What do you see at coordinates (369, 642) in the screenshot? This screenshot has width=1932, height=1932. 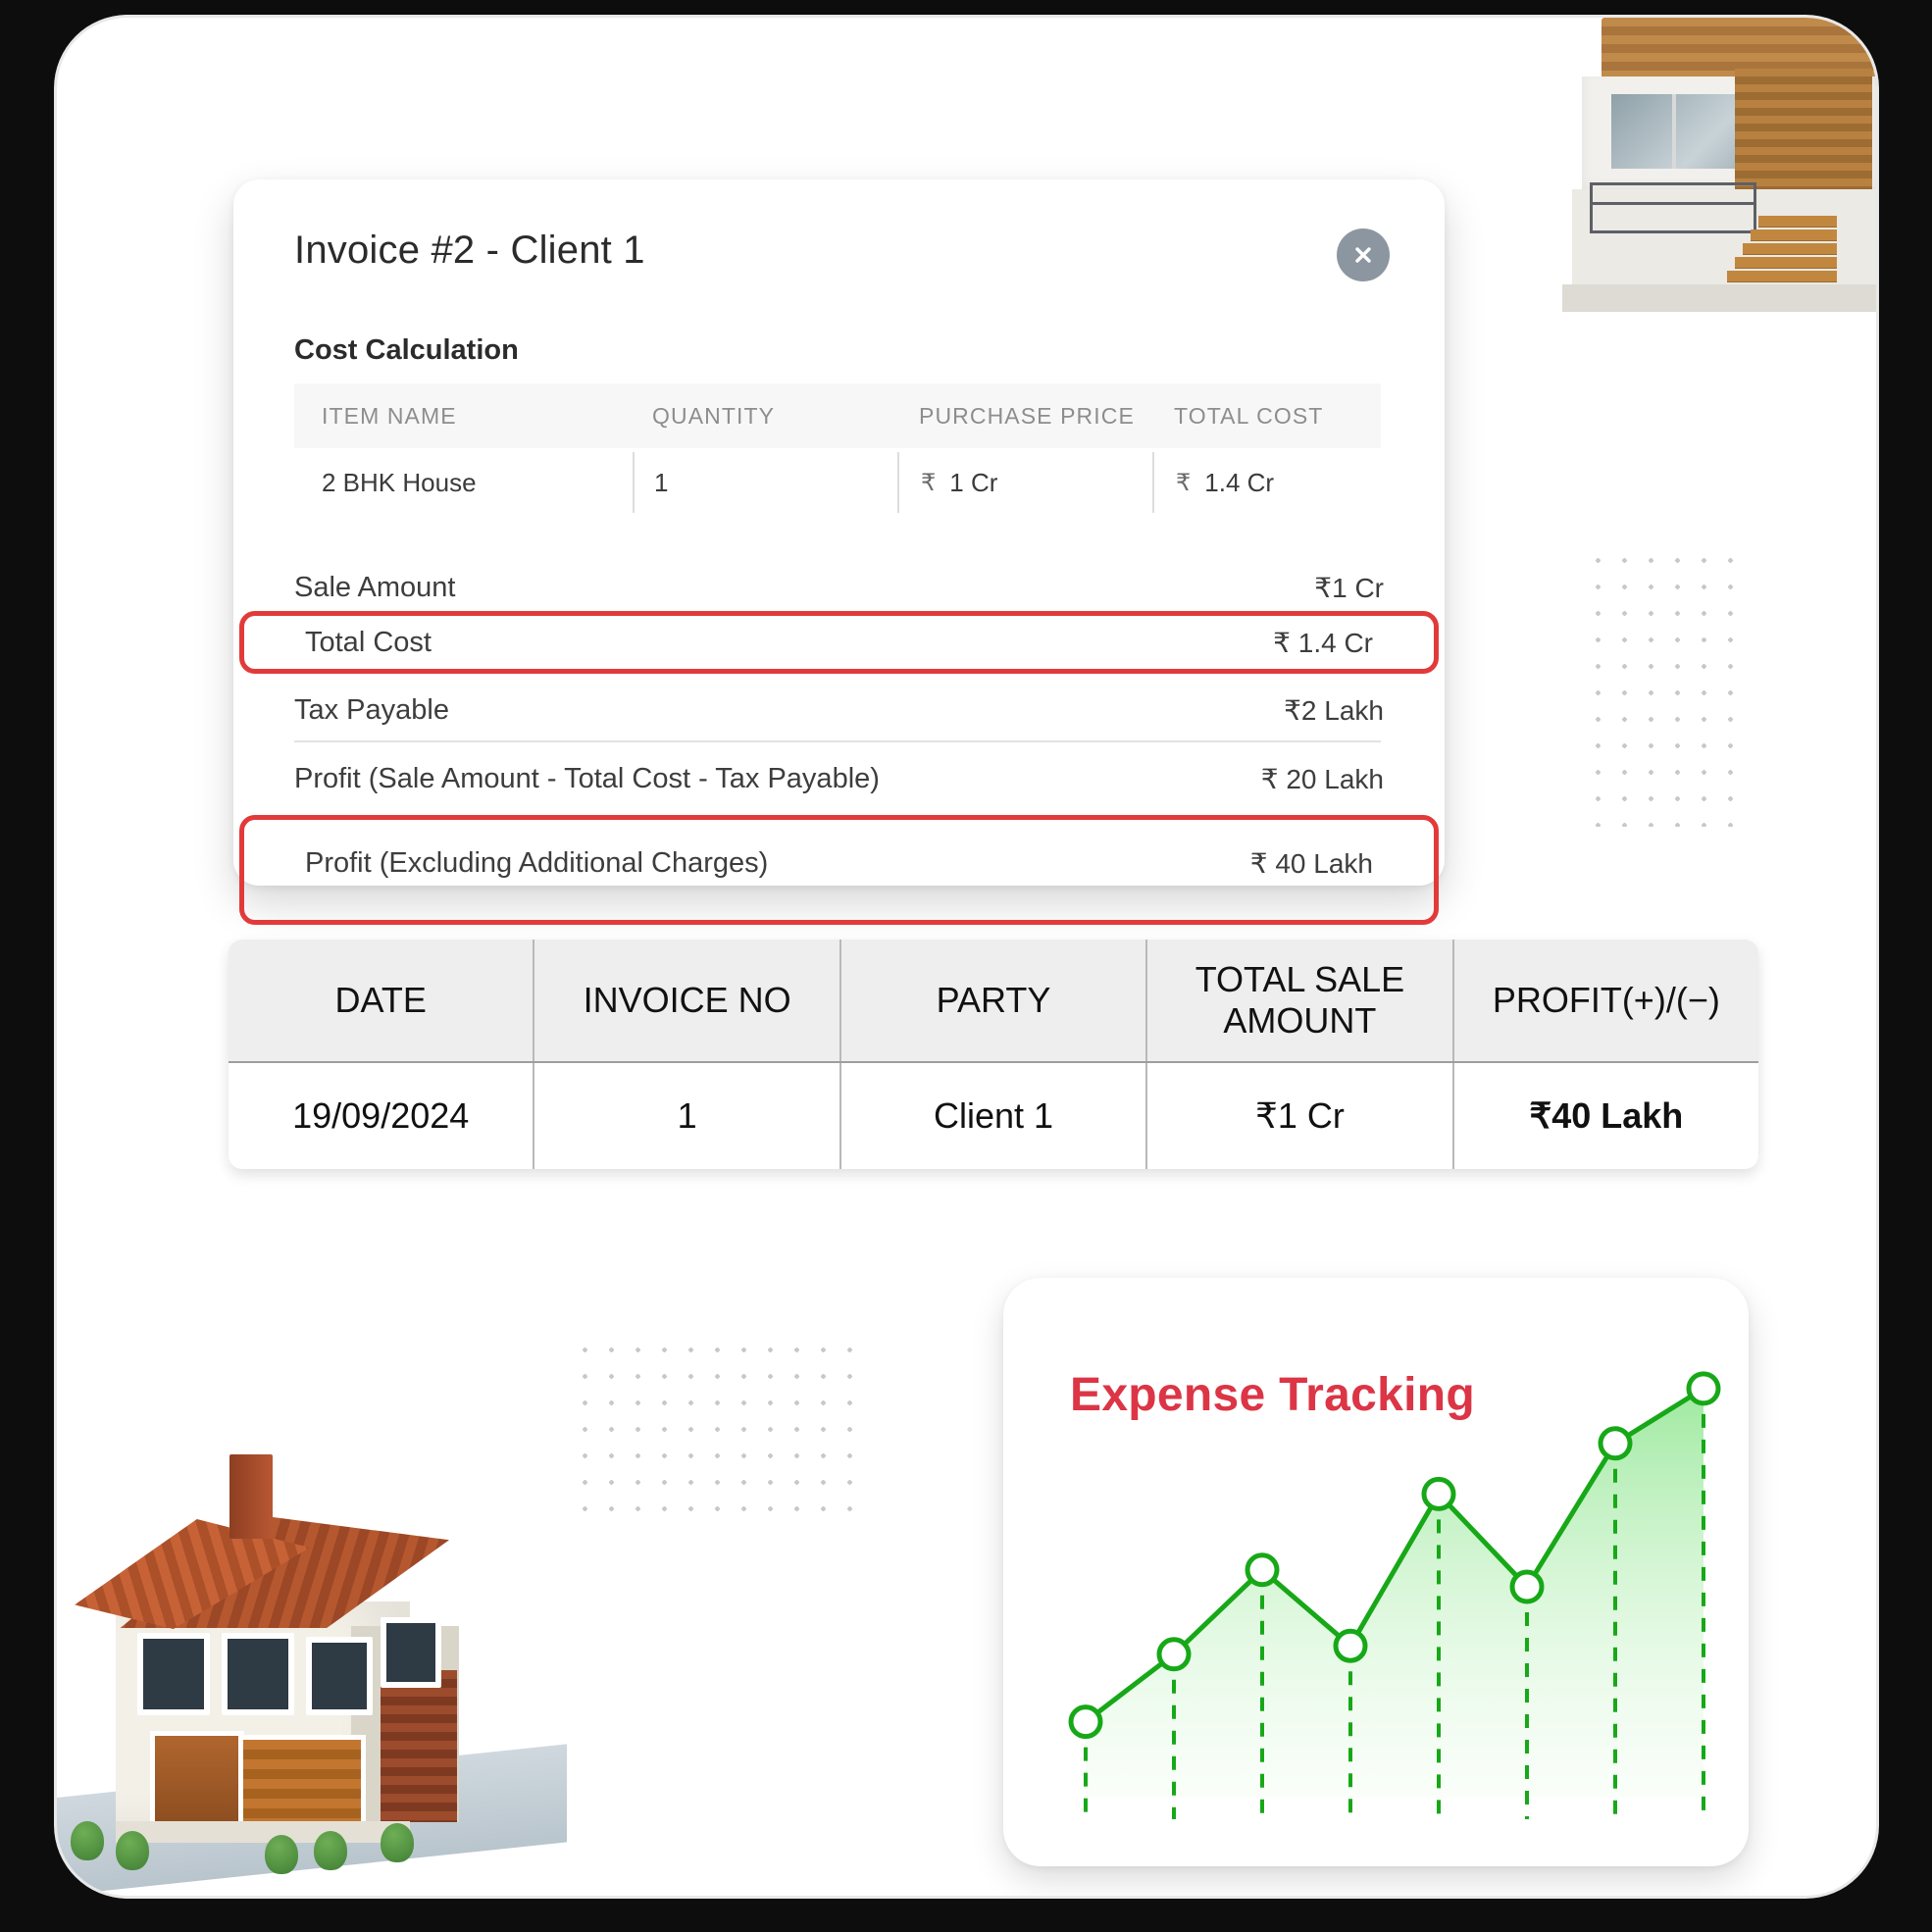 I see `summary-label: Total Cost` at bounding box center [369, 642].